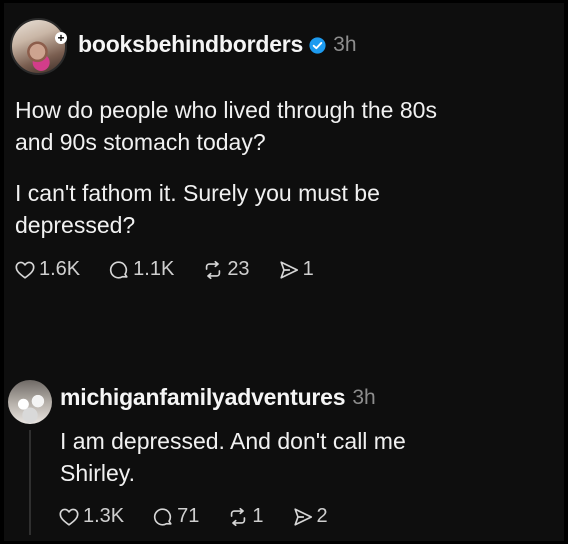 The height and width of the screenshot is (544, 568). I want to click on share-count: 1, so click(308, 269).